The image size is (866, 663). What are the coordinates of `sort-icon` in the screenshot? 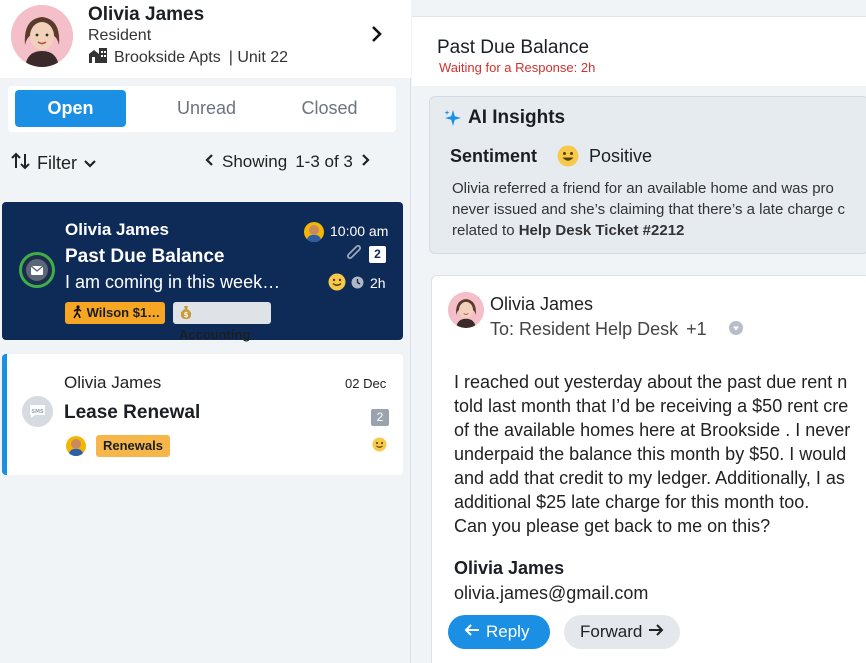 It's located at (21, 163).